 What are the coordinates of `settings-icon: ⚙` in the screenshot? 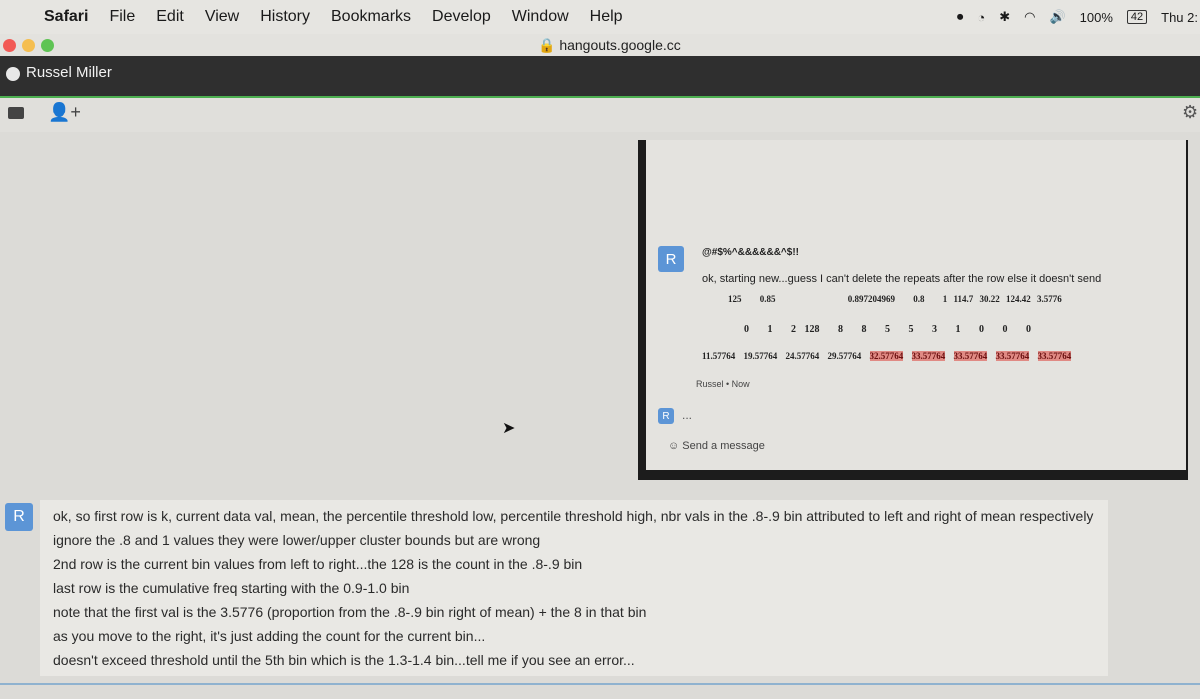 It's located at (1190, 112).